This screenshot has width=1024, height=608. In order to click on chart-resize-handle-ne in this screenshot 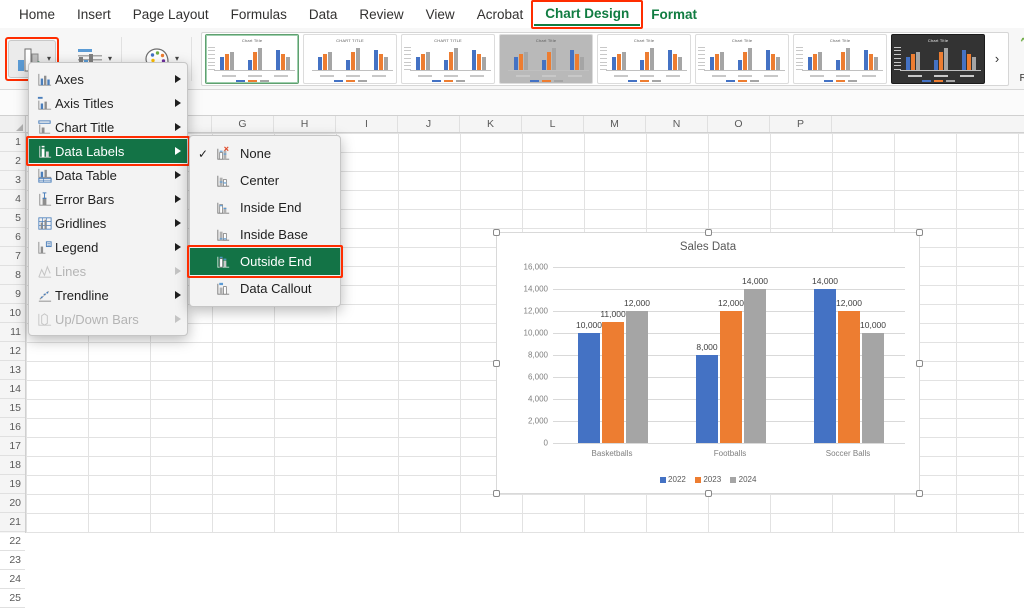, I will do `click(919, 232)`.